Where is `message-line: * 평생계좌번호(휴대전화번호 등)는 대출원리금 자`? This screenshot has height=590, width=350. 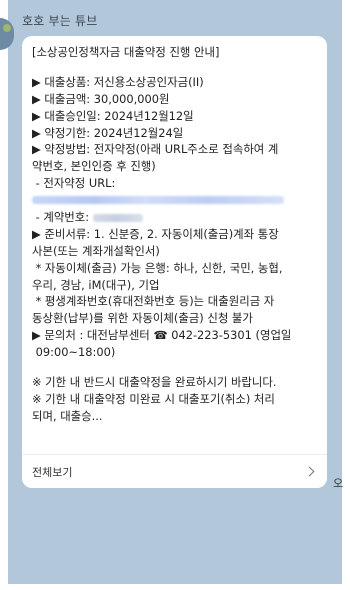
message-line: * 평생계좌번호(휴대전화번호 등)는 대출원리금 자 is located at coordinates (153, 301).